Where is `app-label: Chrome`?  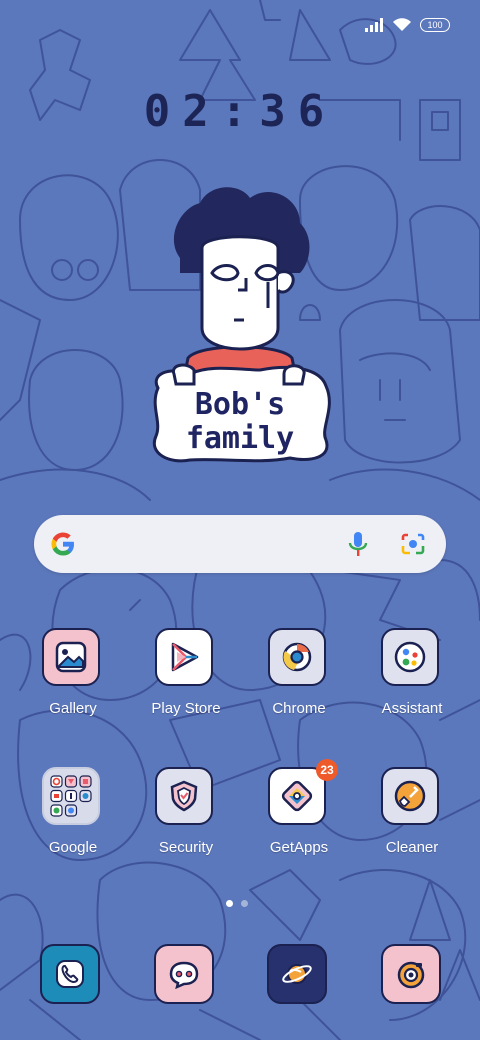 app-label: Chrome is located at coordinates (299, 708).